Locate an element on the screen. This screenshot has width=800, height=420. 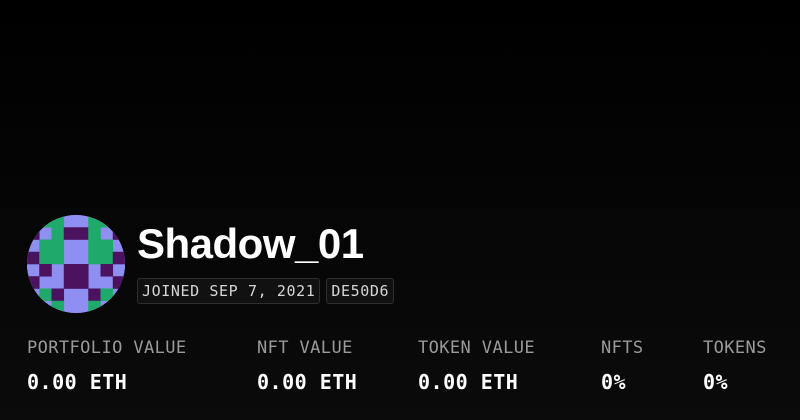
badge-row: JOINED SEP 7, 2021 DE50D6 is located at coordinates (266, 290).